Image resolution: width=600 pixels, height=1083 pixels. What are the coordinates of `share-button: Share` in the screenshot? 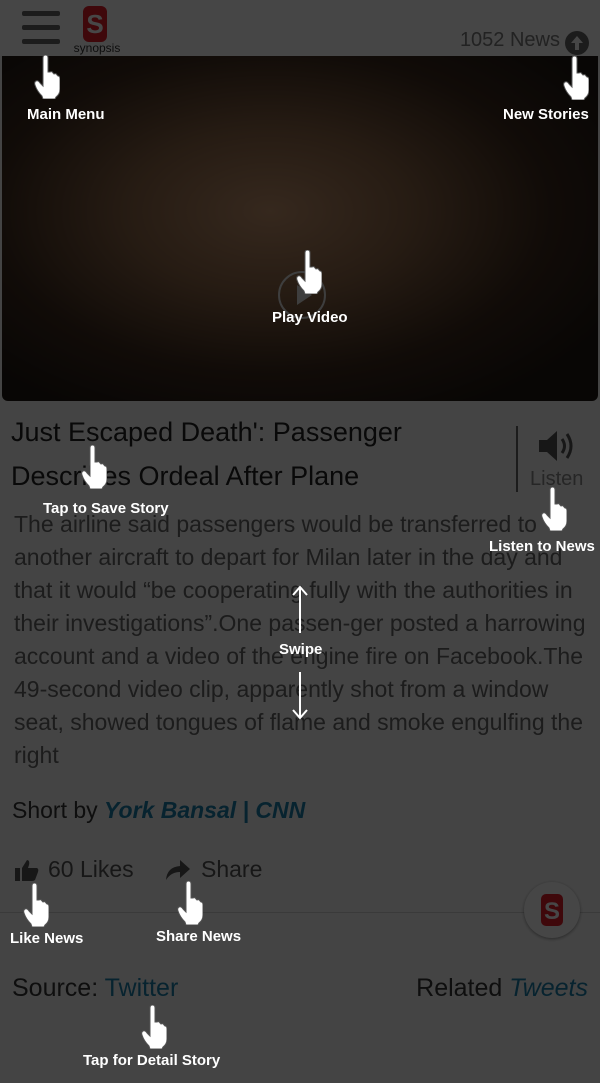 It's located at (213, 869).